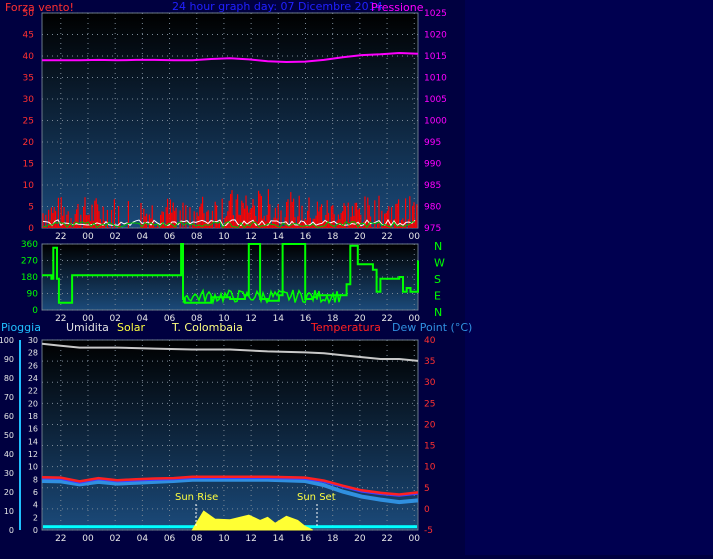 This screenshot has width=713, height=559. What do you see at coordinates (28, 36) in the screenshot?
I see `wind-tick-9: 45` at bounding box center [28, 36].